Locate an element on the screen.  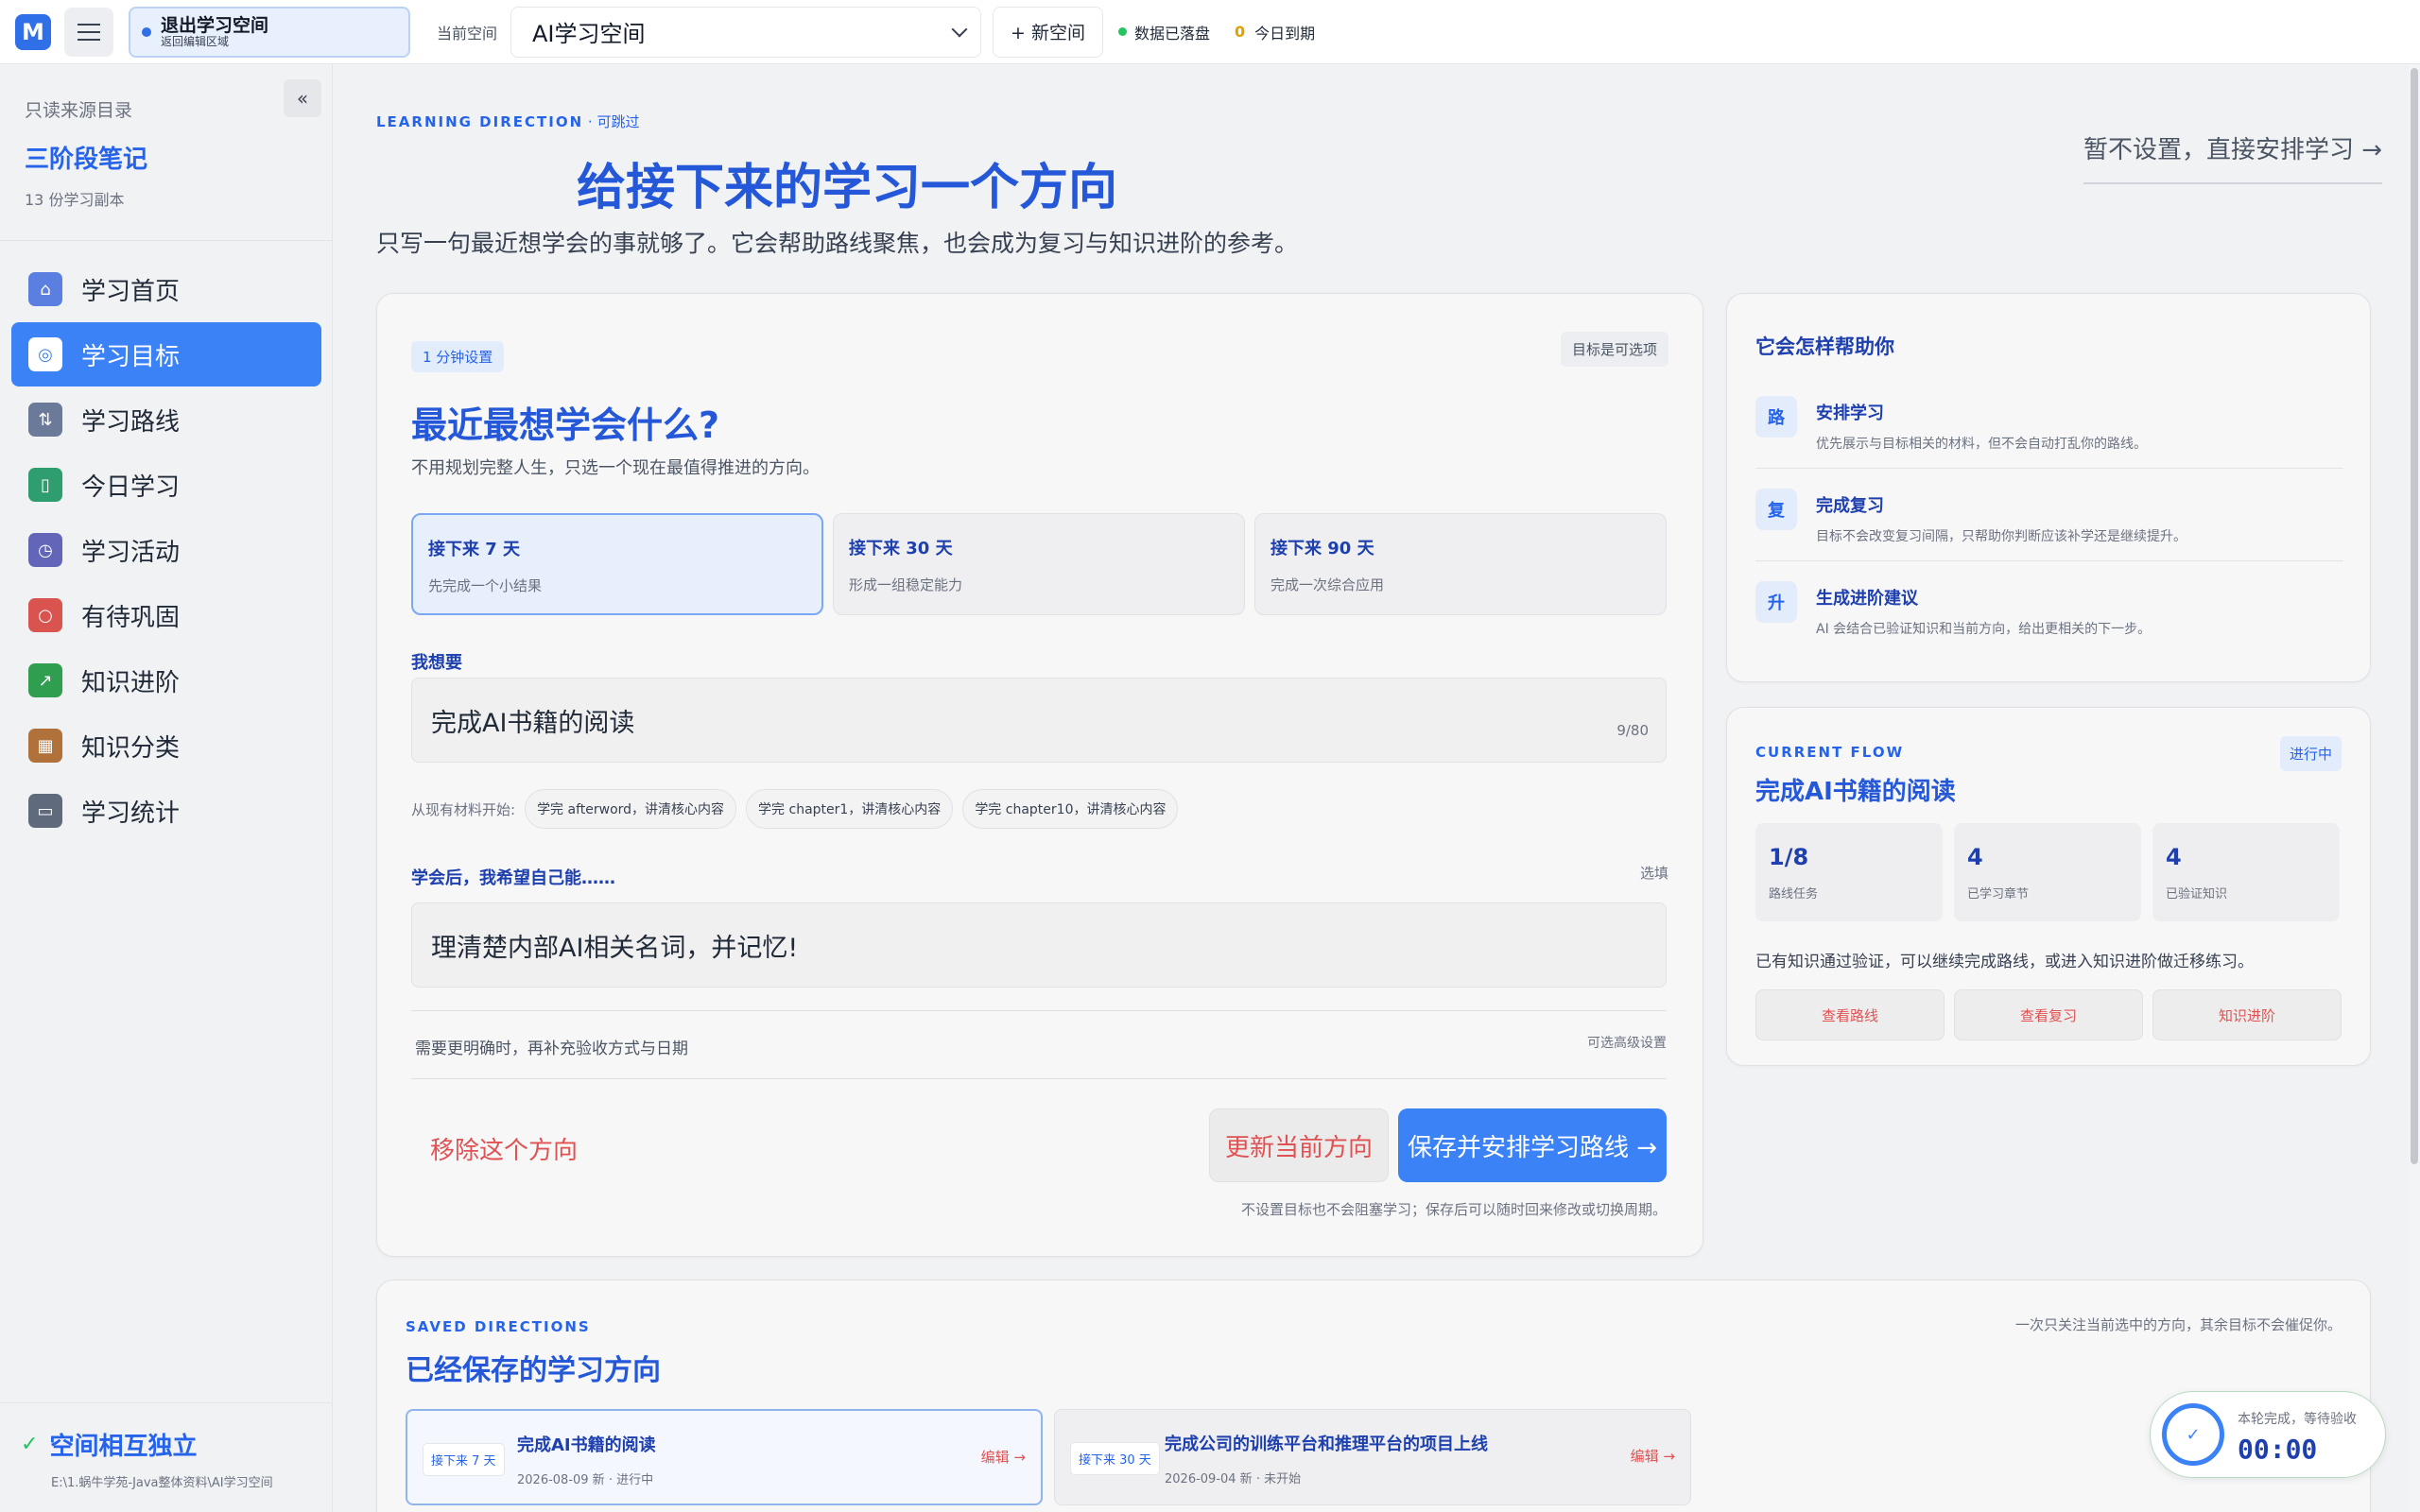
remove-direction-button: 移除这个方向 is located at coordinates (504, 1148).